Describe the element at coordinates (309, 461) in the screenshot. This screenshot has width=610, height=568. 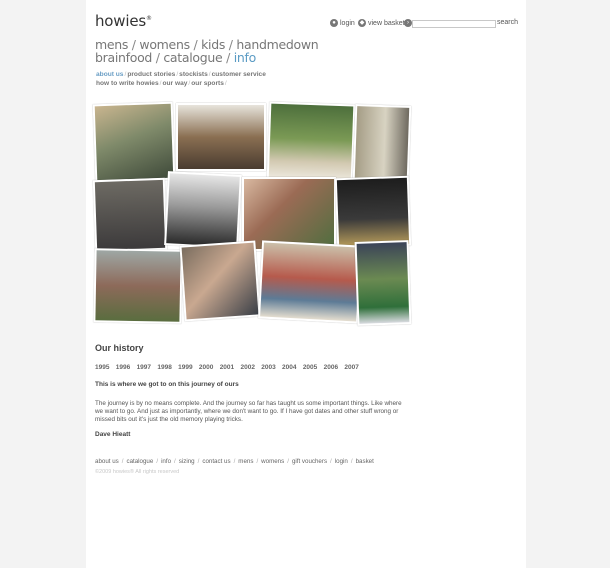
I see `footer-link-gift-vouchers: gift vouchers` at that location.